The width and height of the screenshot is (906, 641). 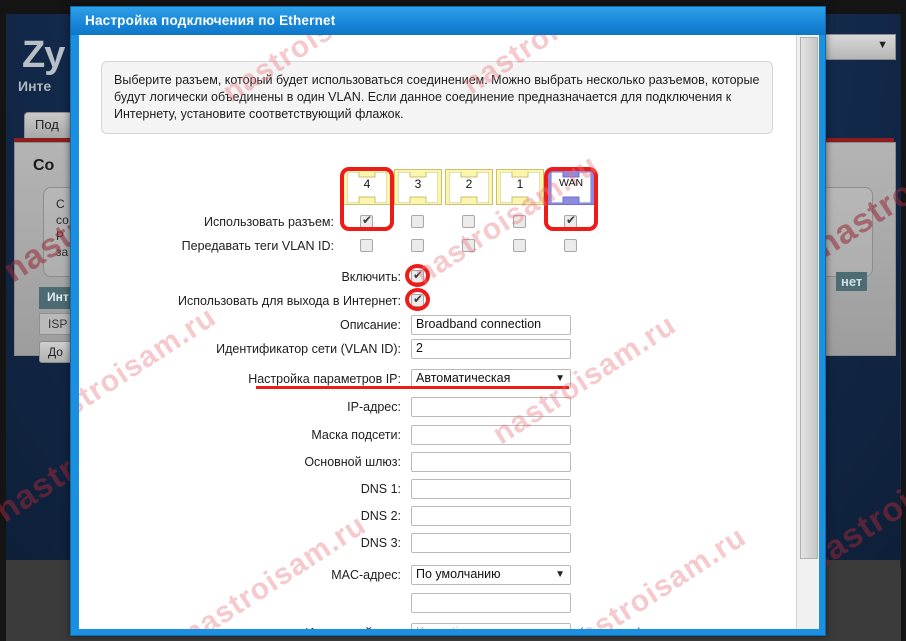 I want to click on zyxel-logo: Zy, so click(x=43, y=55).